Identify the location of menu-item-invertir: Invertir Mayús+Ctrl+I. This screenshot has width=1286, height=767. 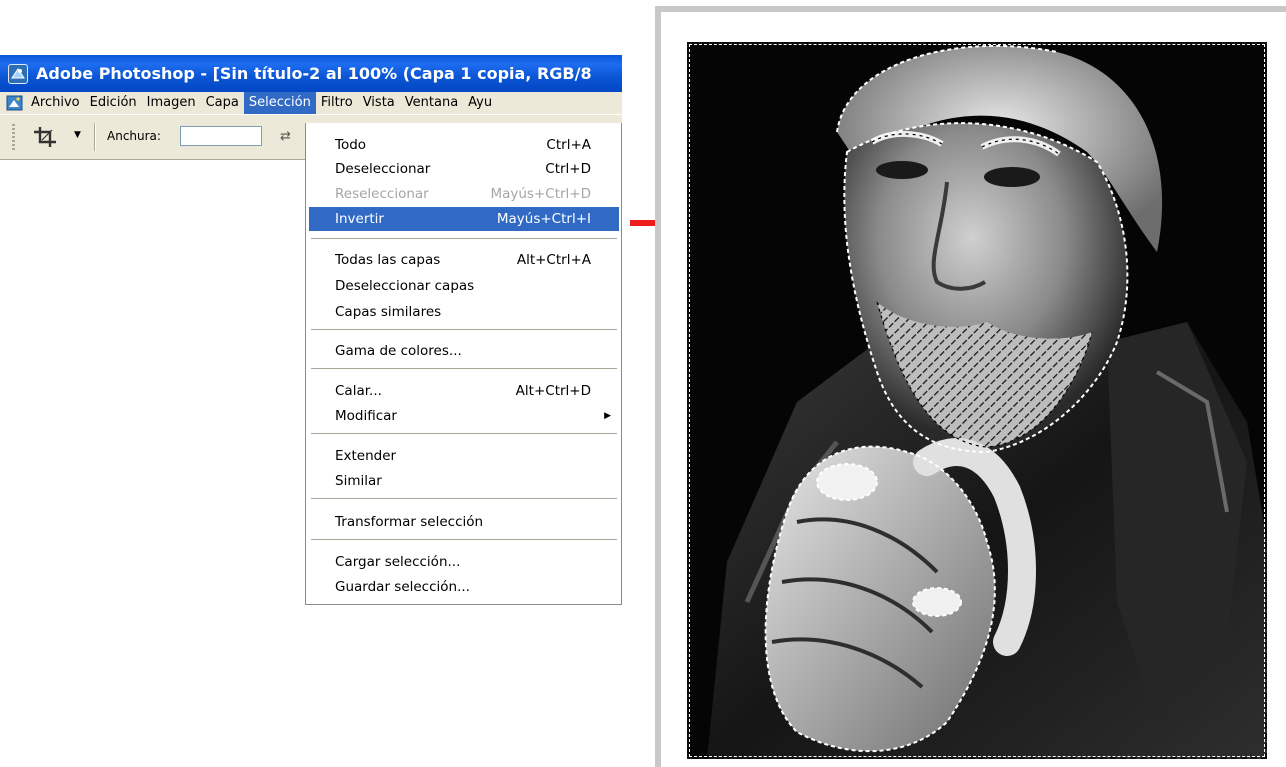
(464, 219).